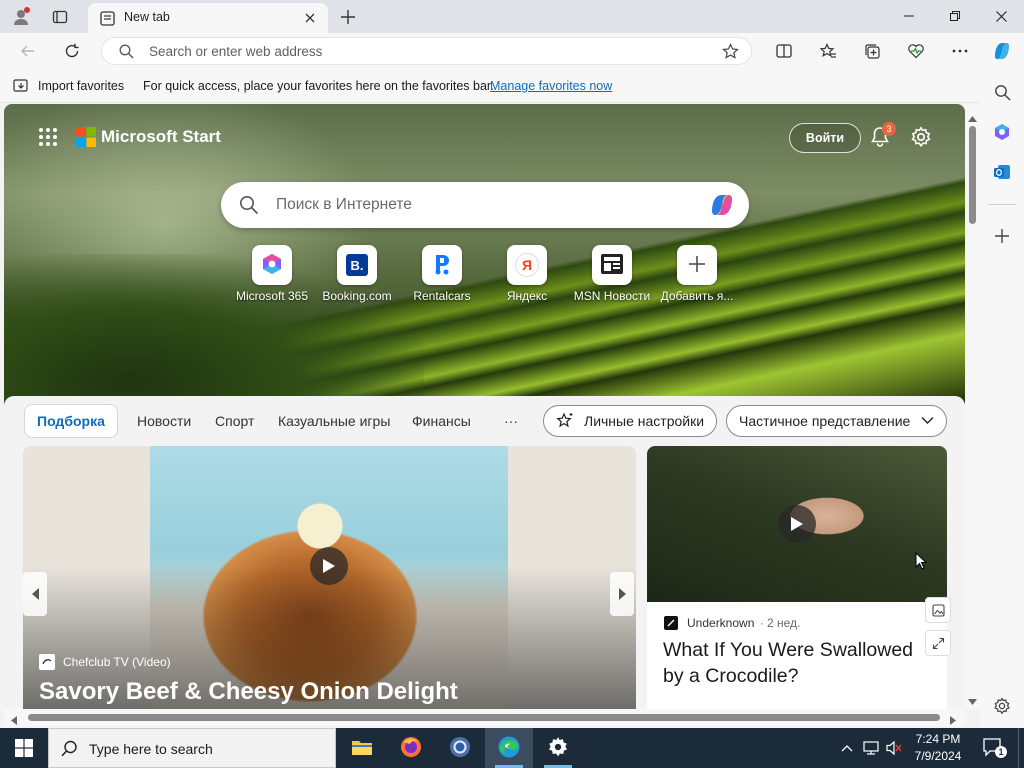  What do you see at coordinates (994, 748) in the screenshot?
I see `action-center-icon: 1` at bounding box center [994, 748].